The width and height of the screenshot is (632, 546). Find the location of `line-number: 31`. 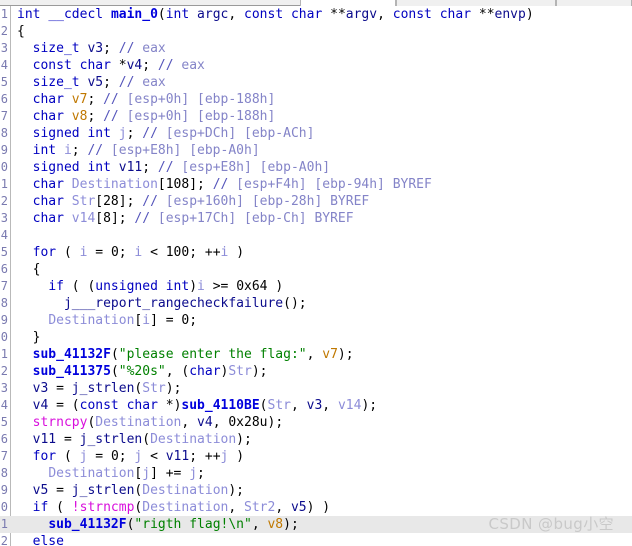

line-number: 31 is located at coordinates (4, 524).